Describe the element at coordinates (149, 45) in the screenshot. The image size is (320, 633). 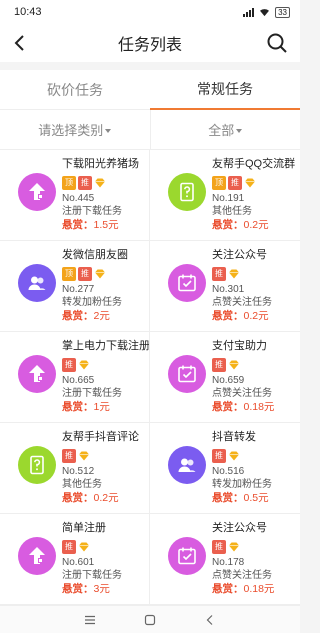
I see `page-title: 任务列表` at that location.